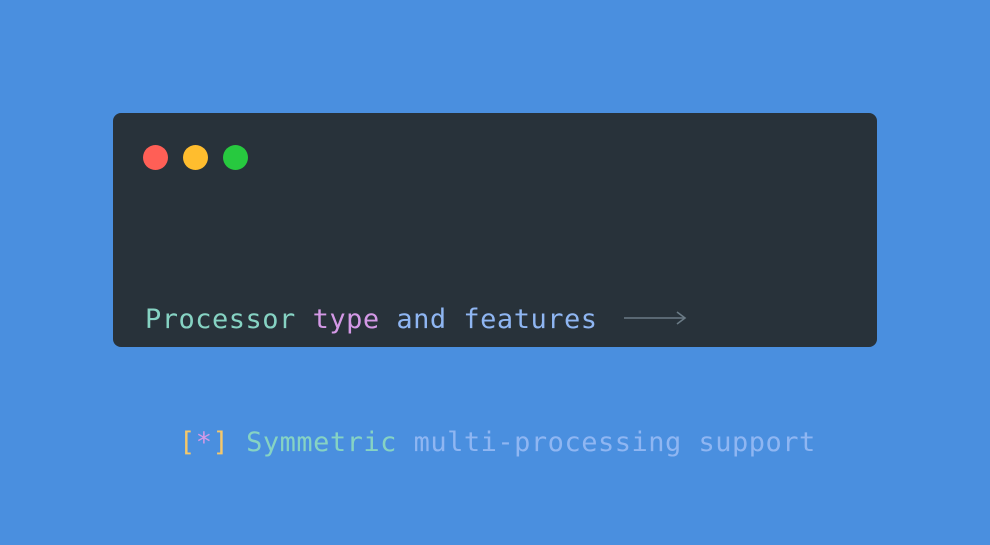 This screenshot has height=545, width=990. What do you see at coordinates (220, 319) in the screenshot?
I see `code-word-processor: Processor` at bounding box center [220, 319].